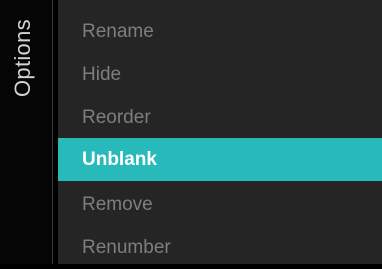 The width and height of the screenshot is (382, 269). Describe the element at coordinates (220, 204) in the screenshot. I see `menu-item-remove: Remove` at that location.